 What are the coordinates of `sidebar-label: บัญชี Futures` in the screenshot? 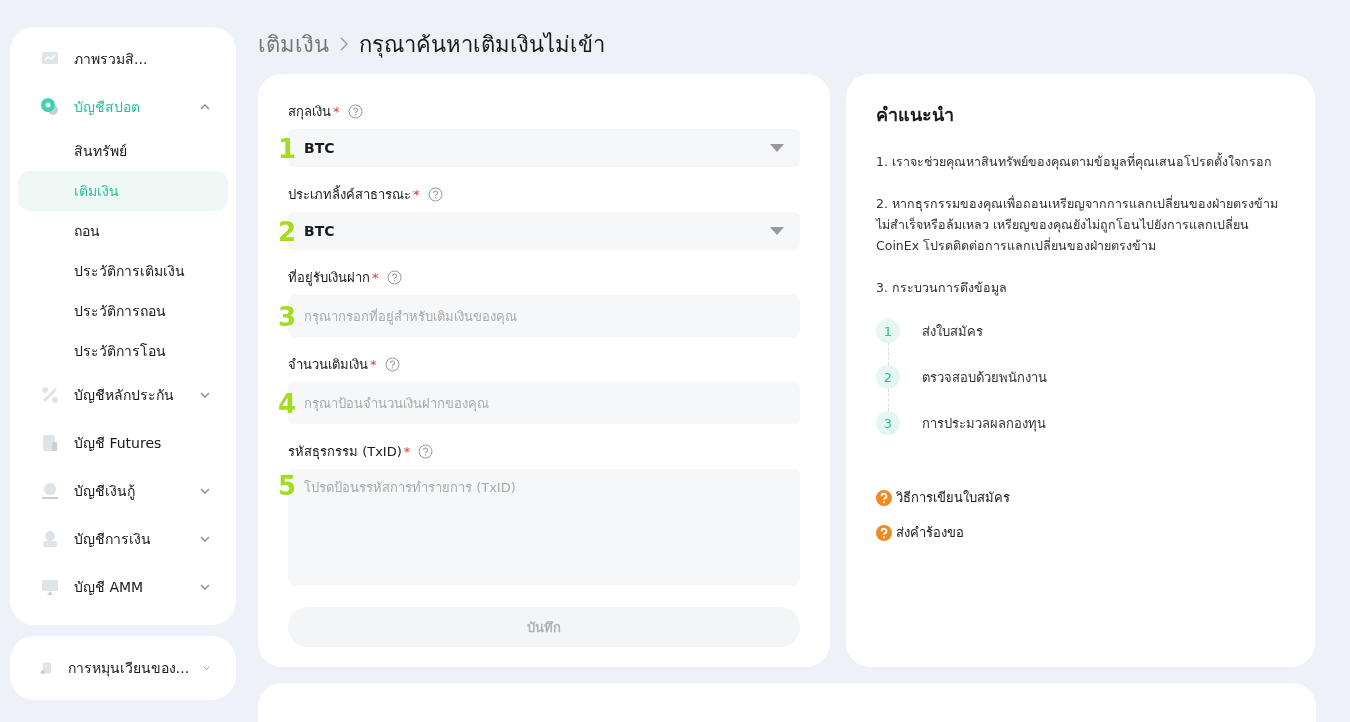 It's located at (118, 443).